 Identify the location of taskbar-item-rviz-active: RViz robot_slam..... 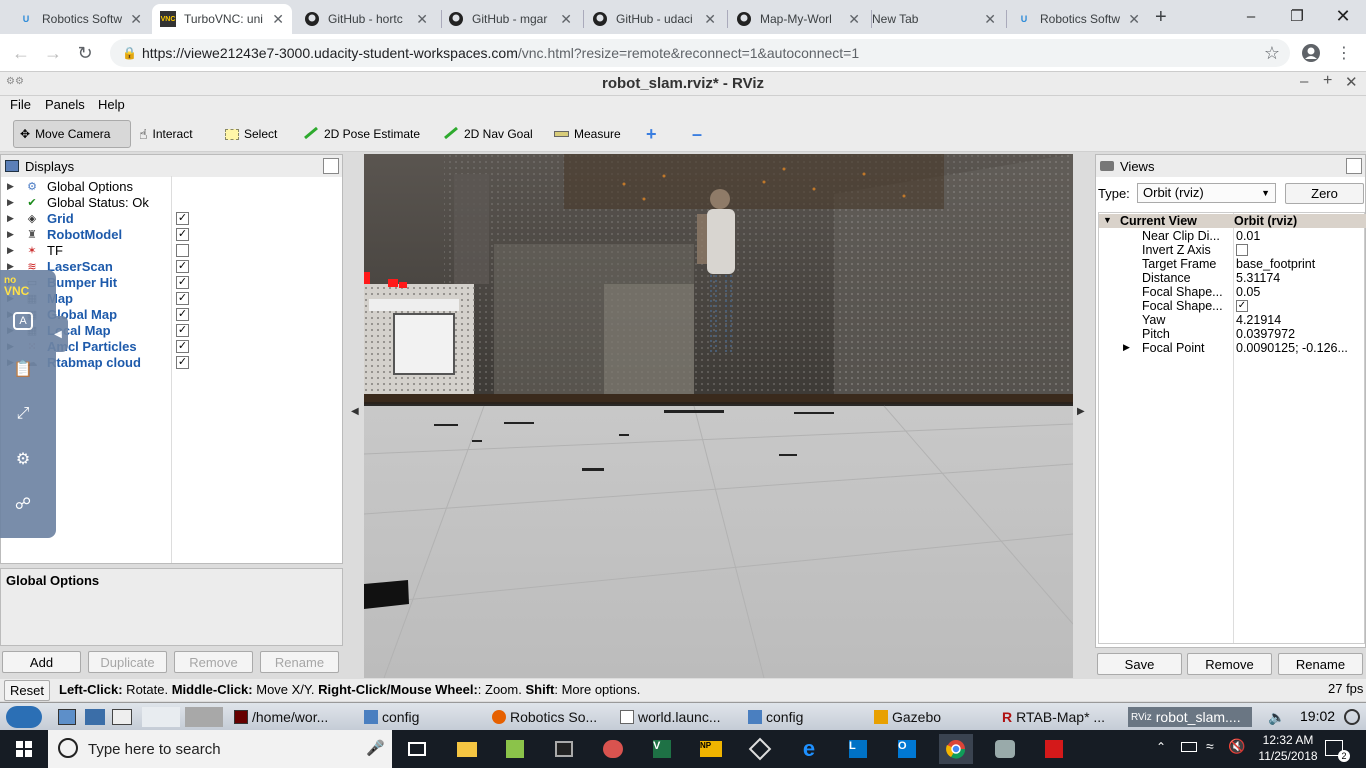
(1190, 717).